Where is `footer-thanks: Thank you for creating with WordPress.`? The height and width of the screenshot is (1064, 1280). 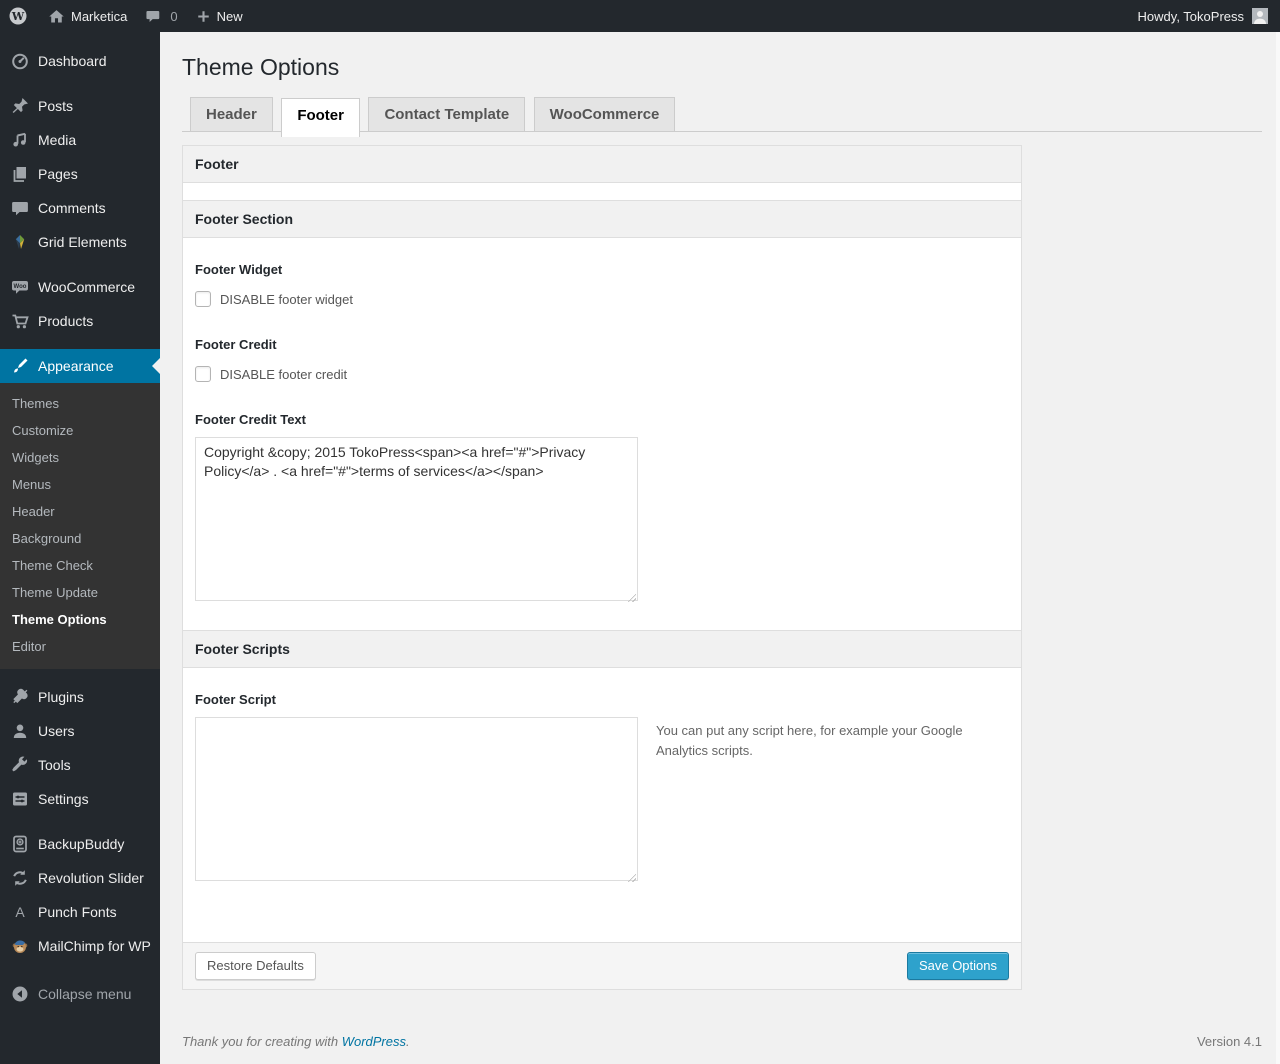
footer-thanks: Thank you for creating with WordPress. is located at coordinates (296, 1041).